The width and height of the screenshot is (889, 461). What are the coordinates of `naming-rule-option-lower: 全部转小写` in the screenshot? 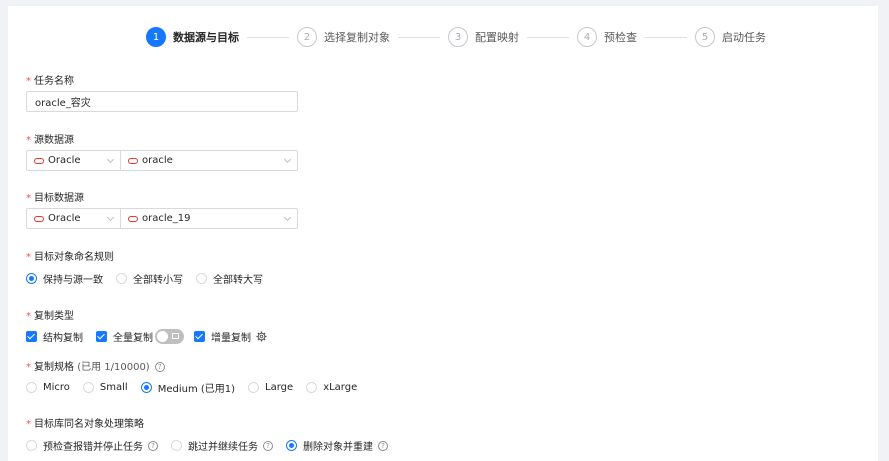 It's located at (149, 278).